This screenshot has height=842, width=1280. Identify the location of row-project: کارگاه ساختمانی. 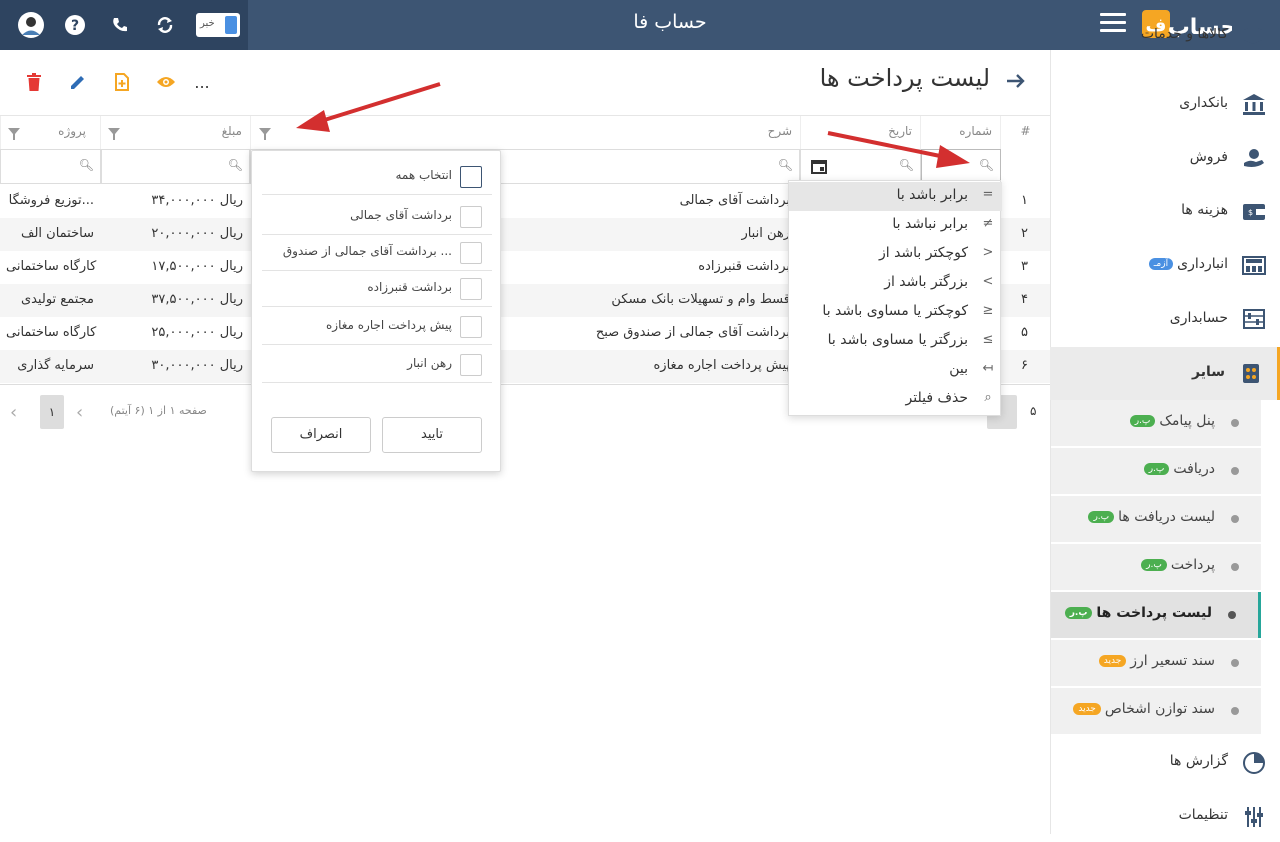
(51, 266).